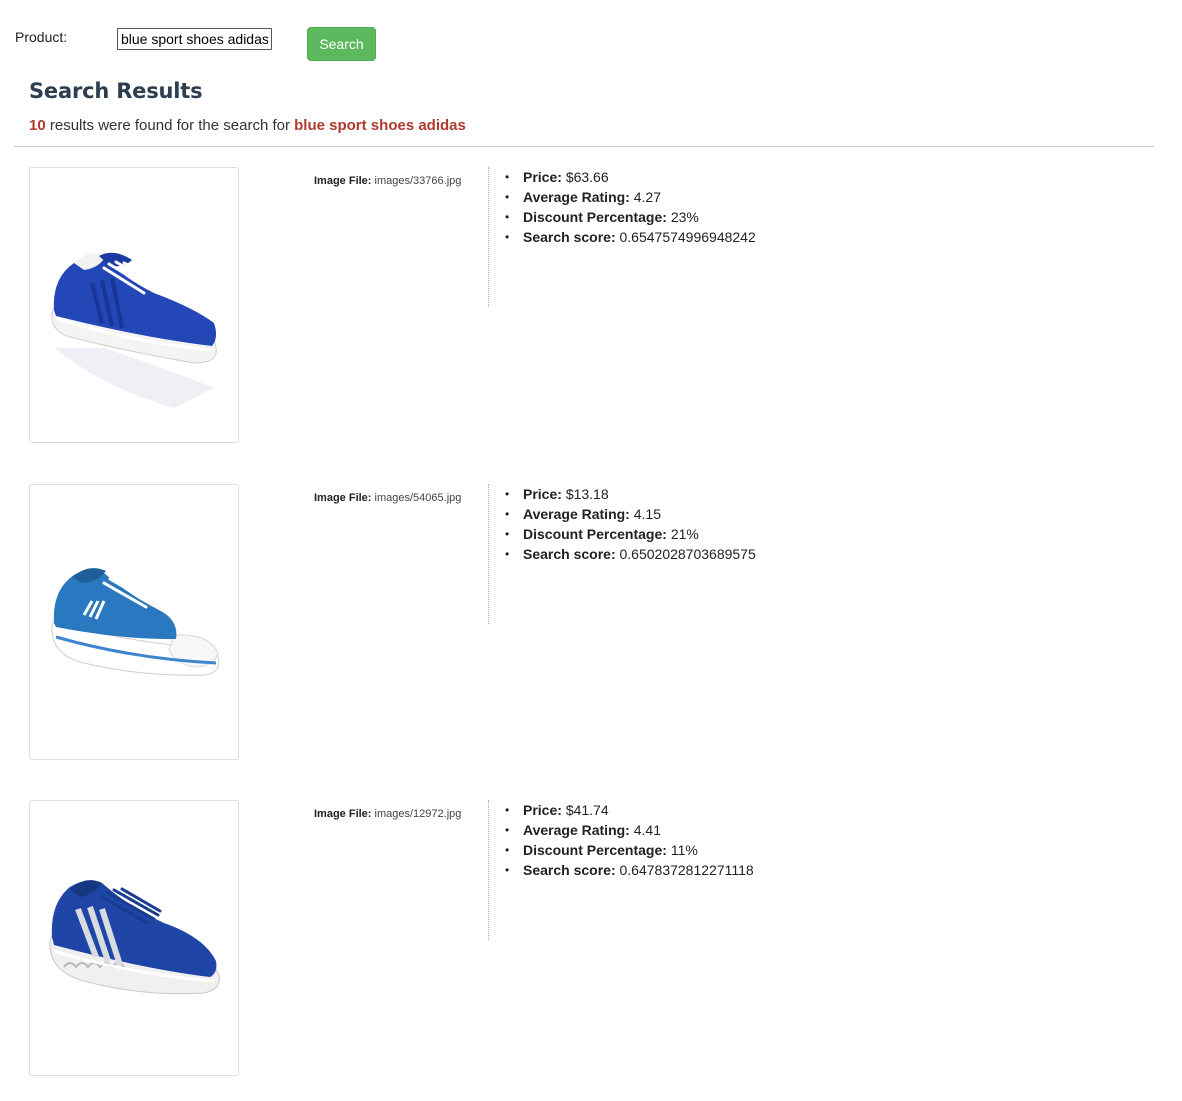  What do you see at coordinates (41, 37) in the screenshot?
I see `product-label: Product:` at bounding box center [41, 37].